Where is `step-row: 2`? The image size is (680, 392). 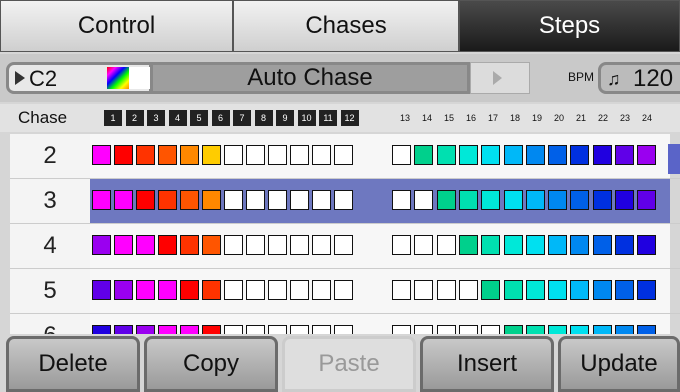 step-row: 2 is located at coordinates (345, 156).